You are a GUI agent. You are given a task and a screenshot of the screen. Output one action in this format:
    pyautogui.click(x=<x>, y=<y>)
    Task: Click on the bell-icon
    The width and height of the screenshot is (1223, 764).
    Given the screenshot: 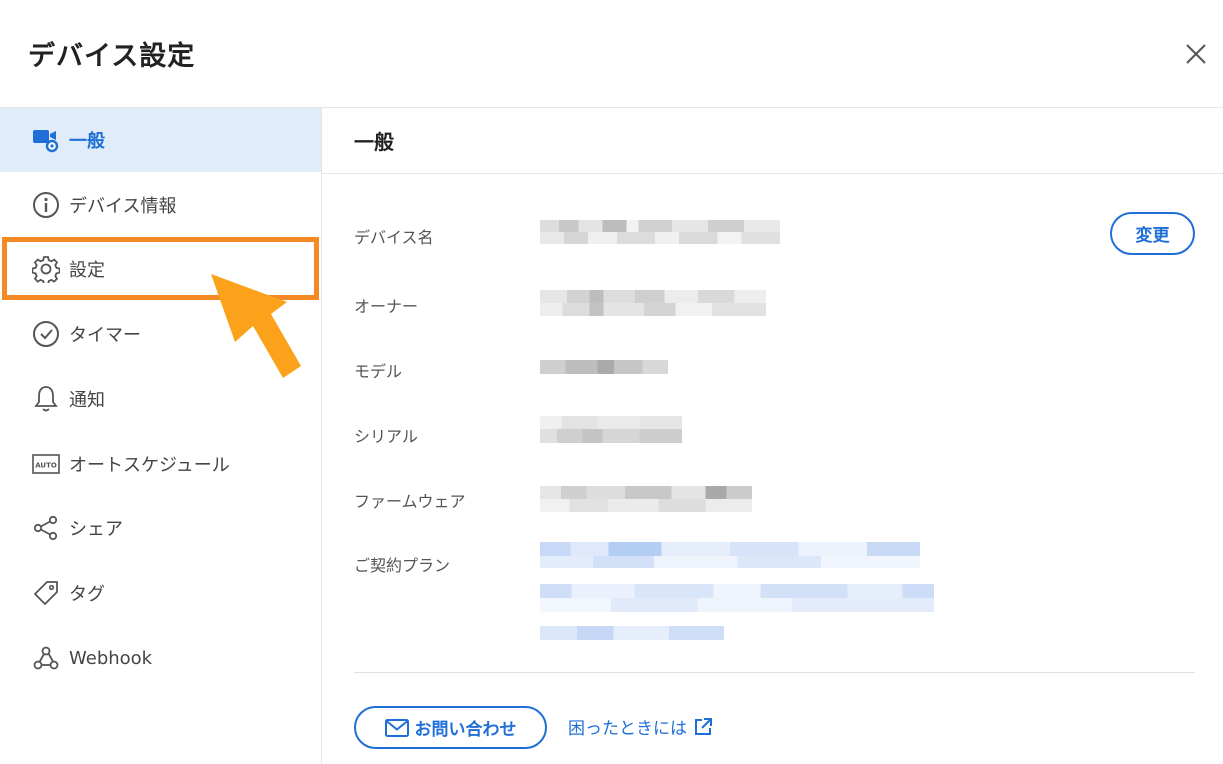 What is the action you would take?
    pyautogui.click(x=46, y=399)
    